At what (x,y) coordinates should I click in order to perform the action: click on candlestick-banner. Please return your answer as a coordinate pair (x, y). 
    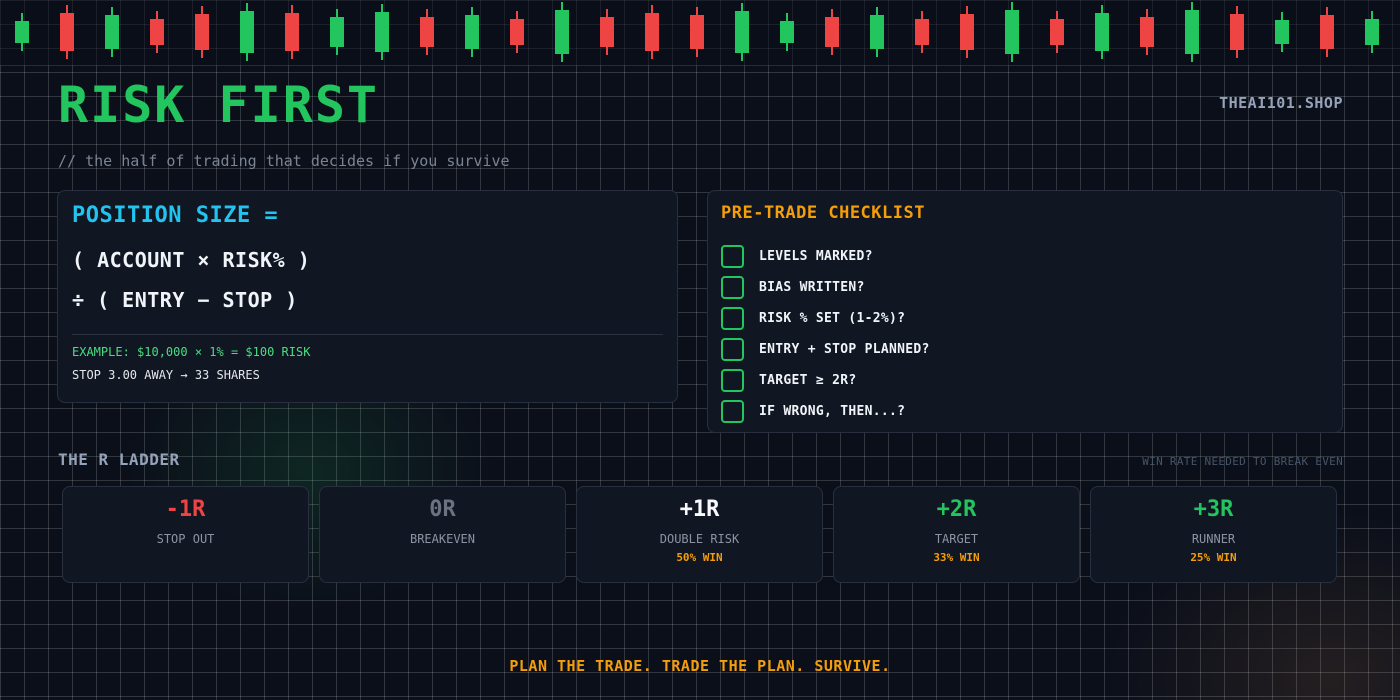
    Looking at the image, I should click on (700, 33).